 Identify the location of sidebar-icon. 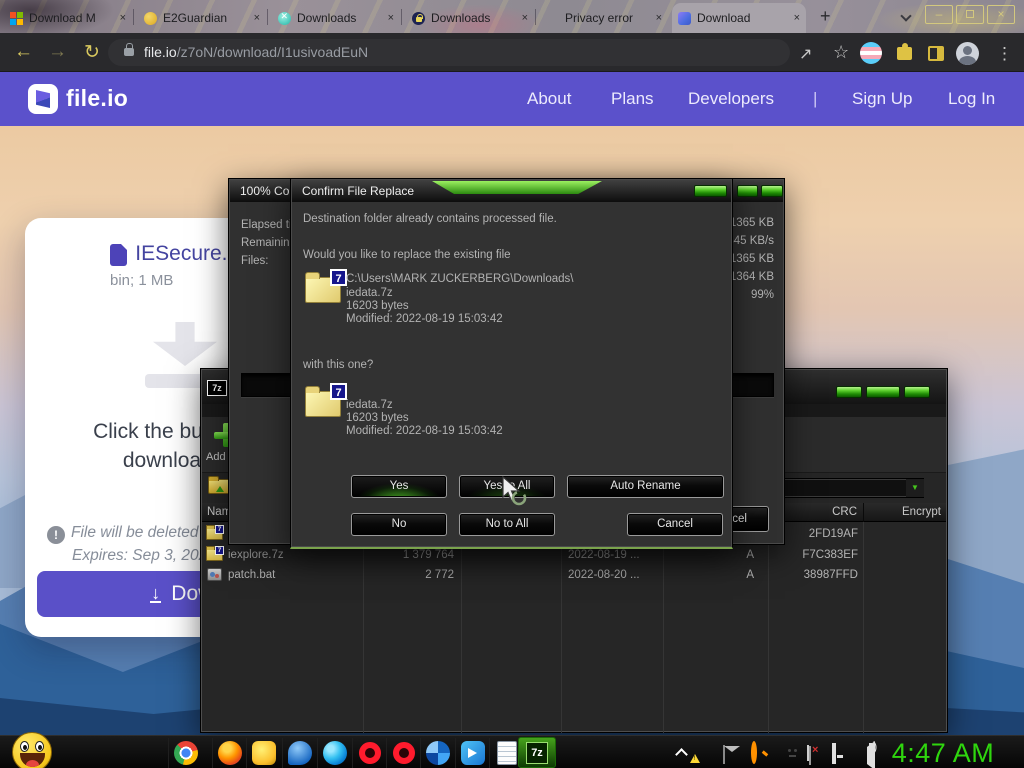
(936, 53).